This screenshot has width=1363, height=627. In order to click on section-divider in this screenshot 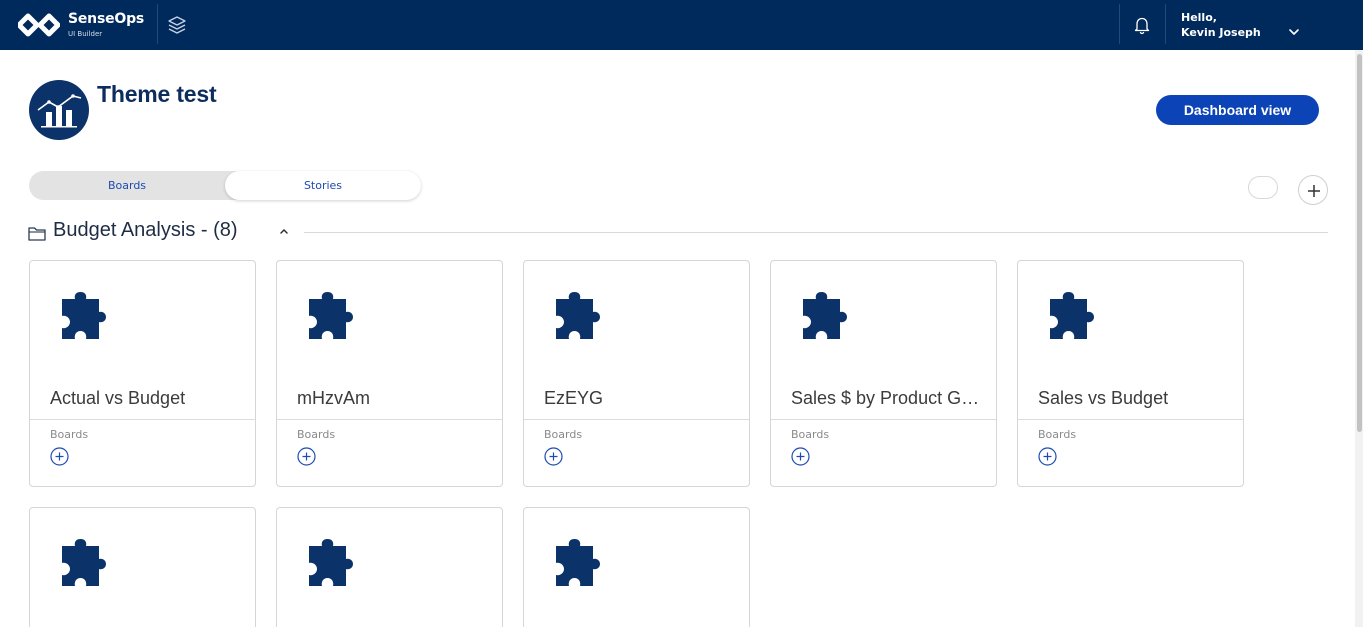, I will do `click(816, 232)`.